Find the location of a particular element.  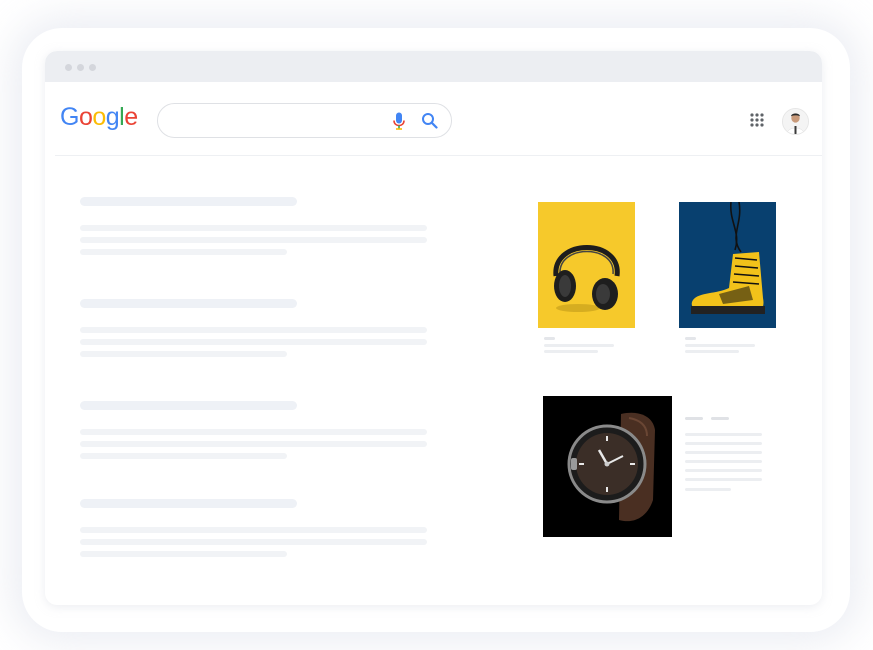

watch-icon is located at coordinates (611, 467).